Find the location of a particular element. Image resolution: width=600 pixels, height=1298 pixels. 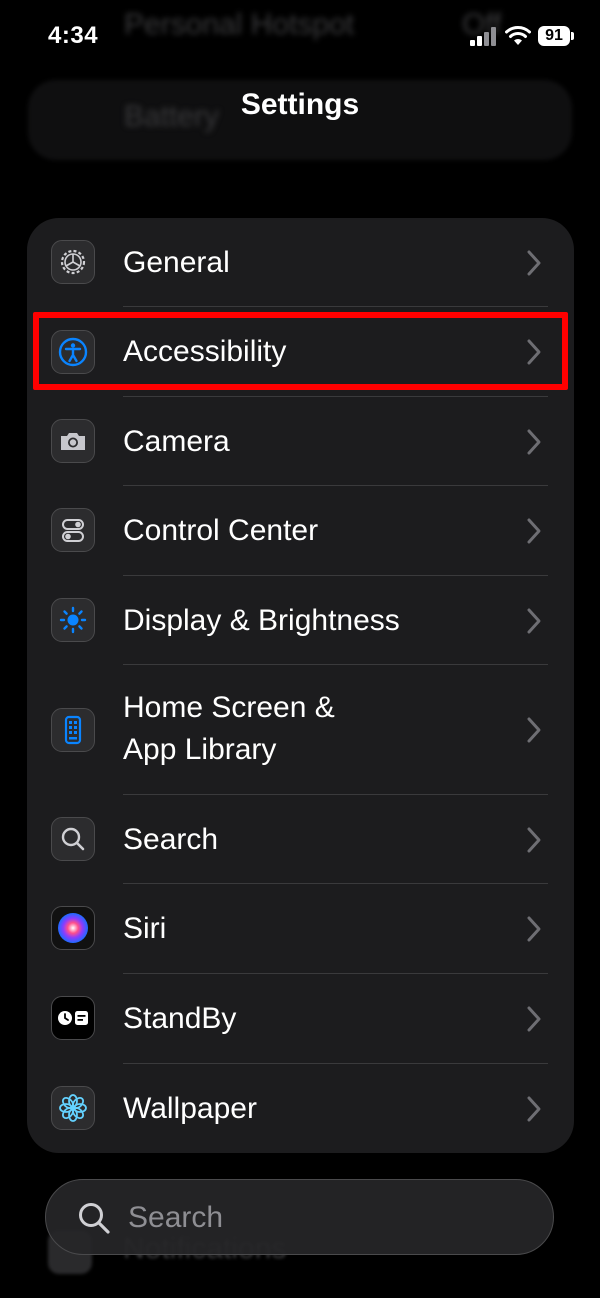

settings-row-label: Camera is located at coordinates (176, 441).